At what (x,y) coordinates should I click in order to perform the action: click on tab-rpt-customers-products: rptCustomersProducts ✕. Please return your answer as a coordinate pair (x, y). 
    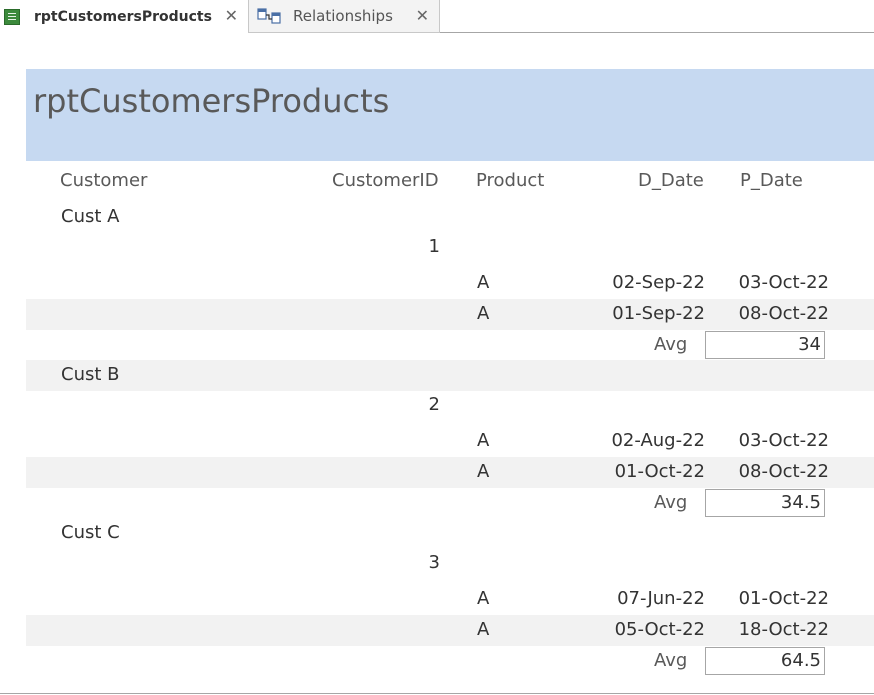
    Looking at the image, I should click on (124, 16).